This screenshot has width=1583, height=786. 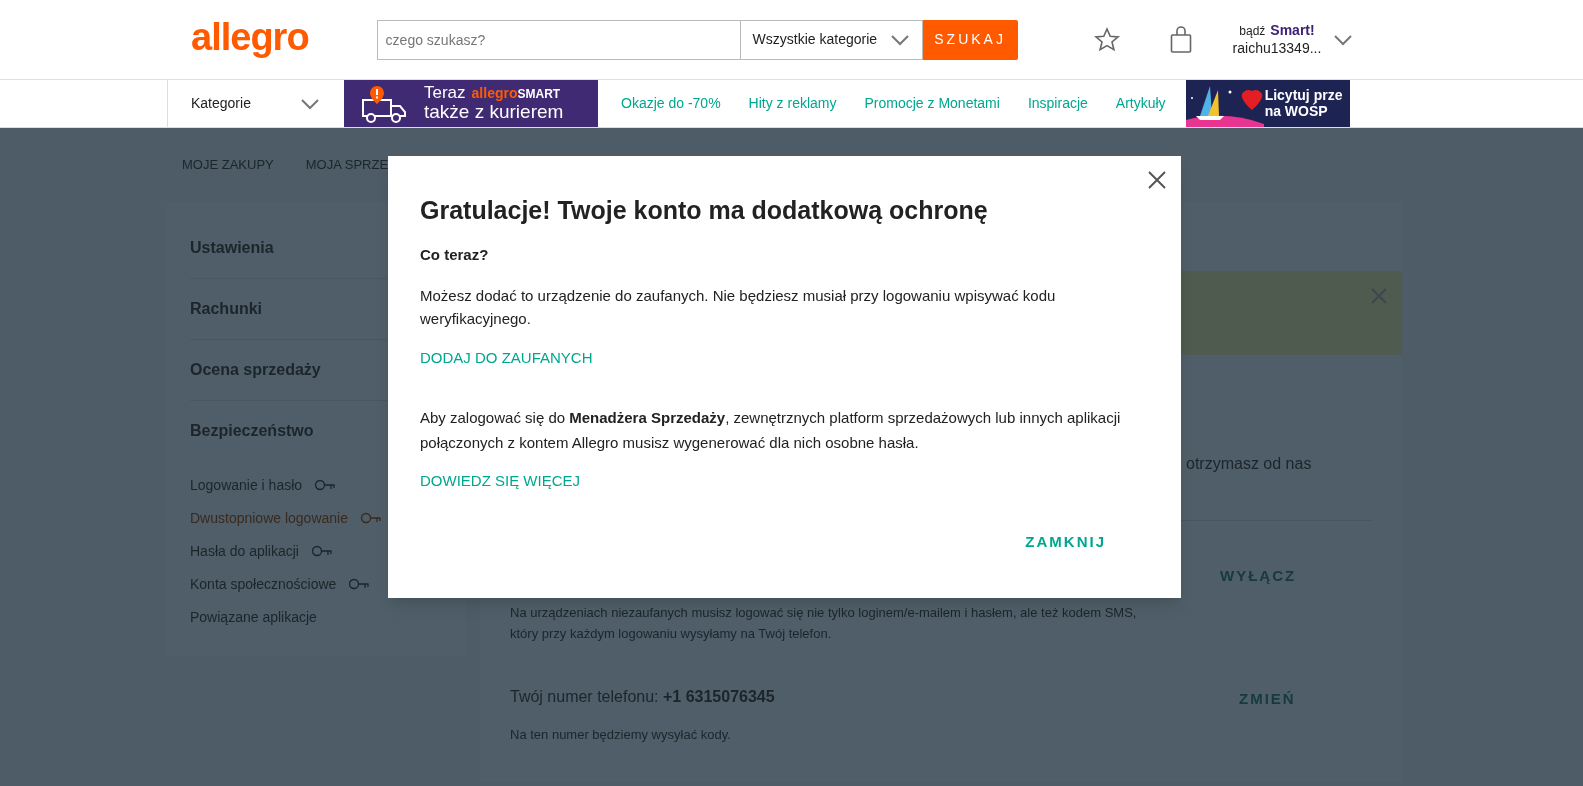 What do you see at coordinates (445, 93) in the screenshot?
I see `promo-text: Teraz` at bounding box center [445, 93].